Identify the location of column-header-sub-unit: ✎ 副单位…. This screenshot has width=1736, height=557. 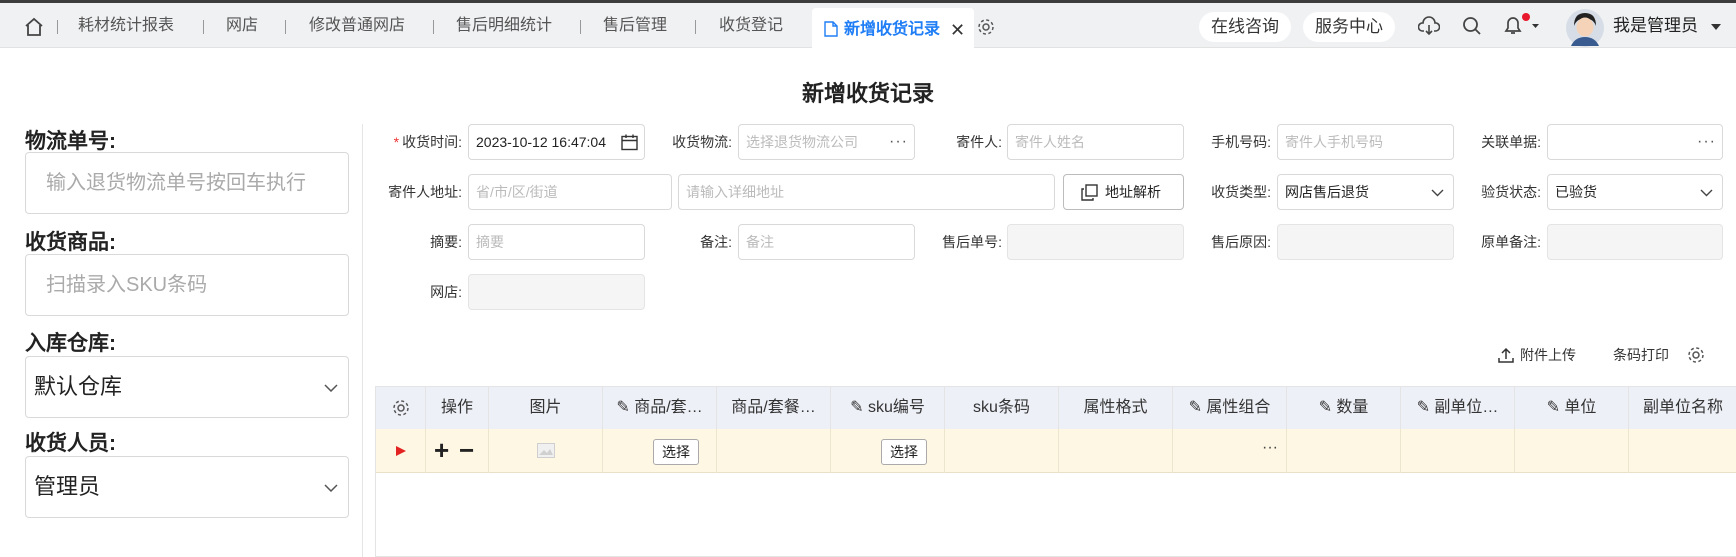
(1458, 408).